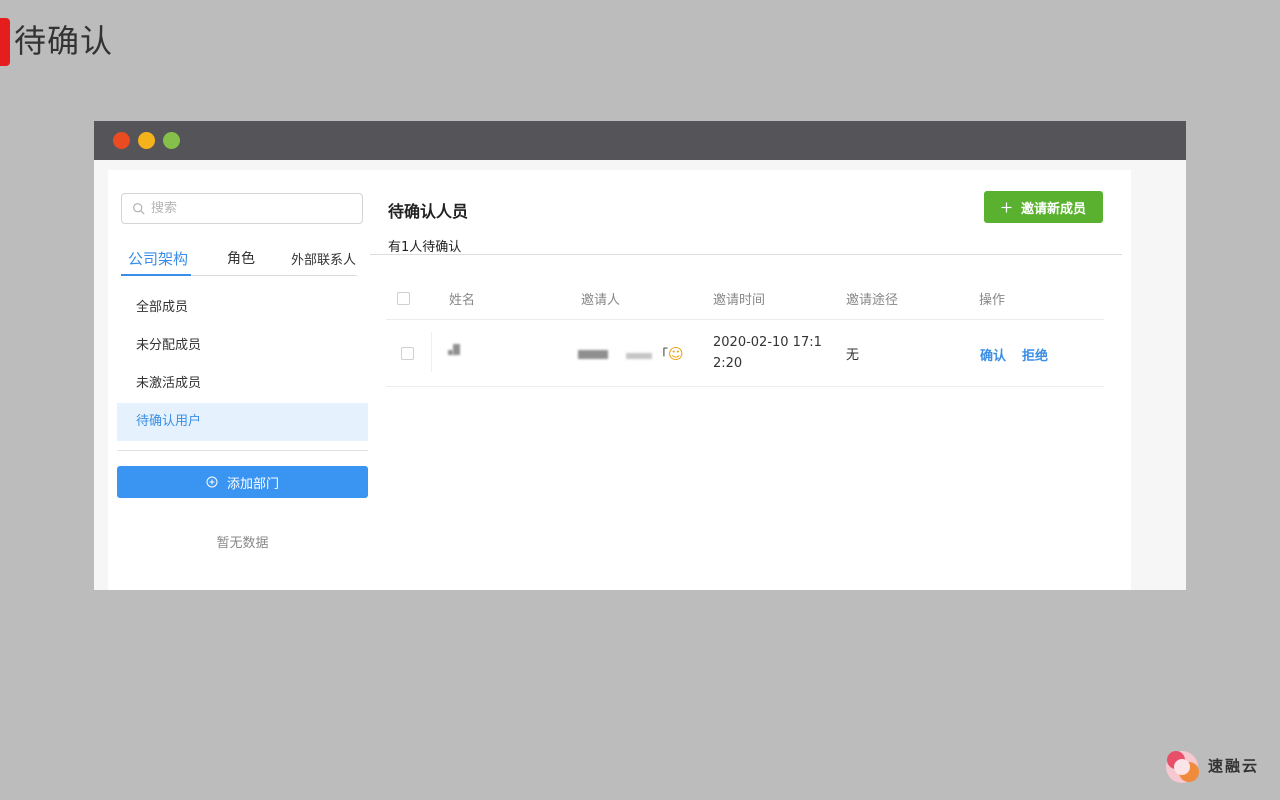  What do you see at coordinates (212, 482) in the screenshot?
I see `plus-circle-icon` at bounding box center [212, 482].